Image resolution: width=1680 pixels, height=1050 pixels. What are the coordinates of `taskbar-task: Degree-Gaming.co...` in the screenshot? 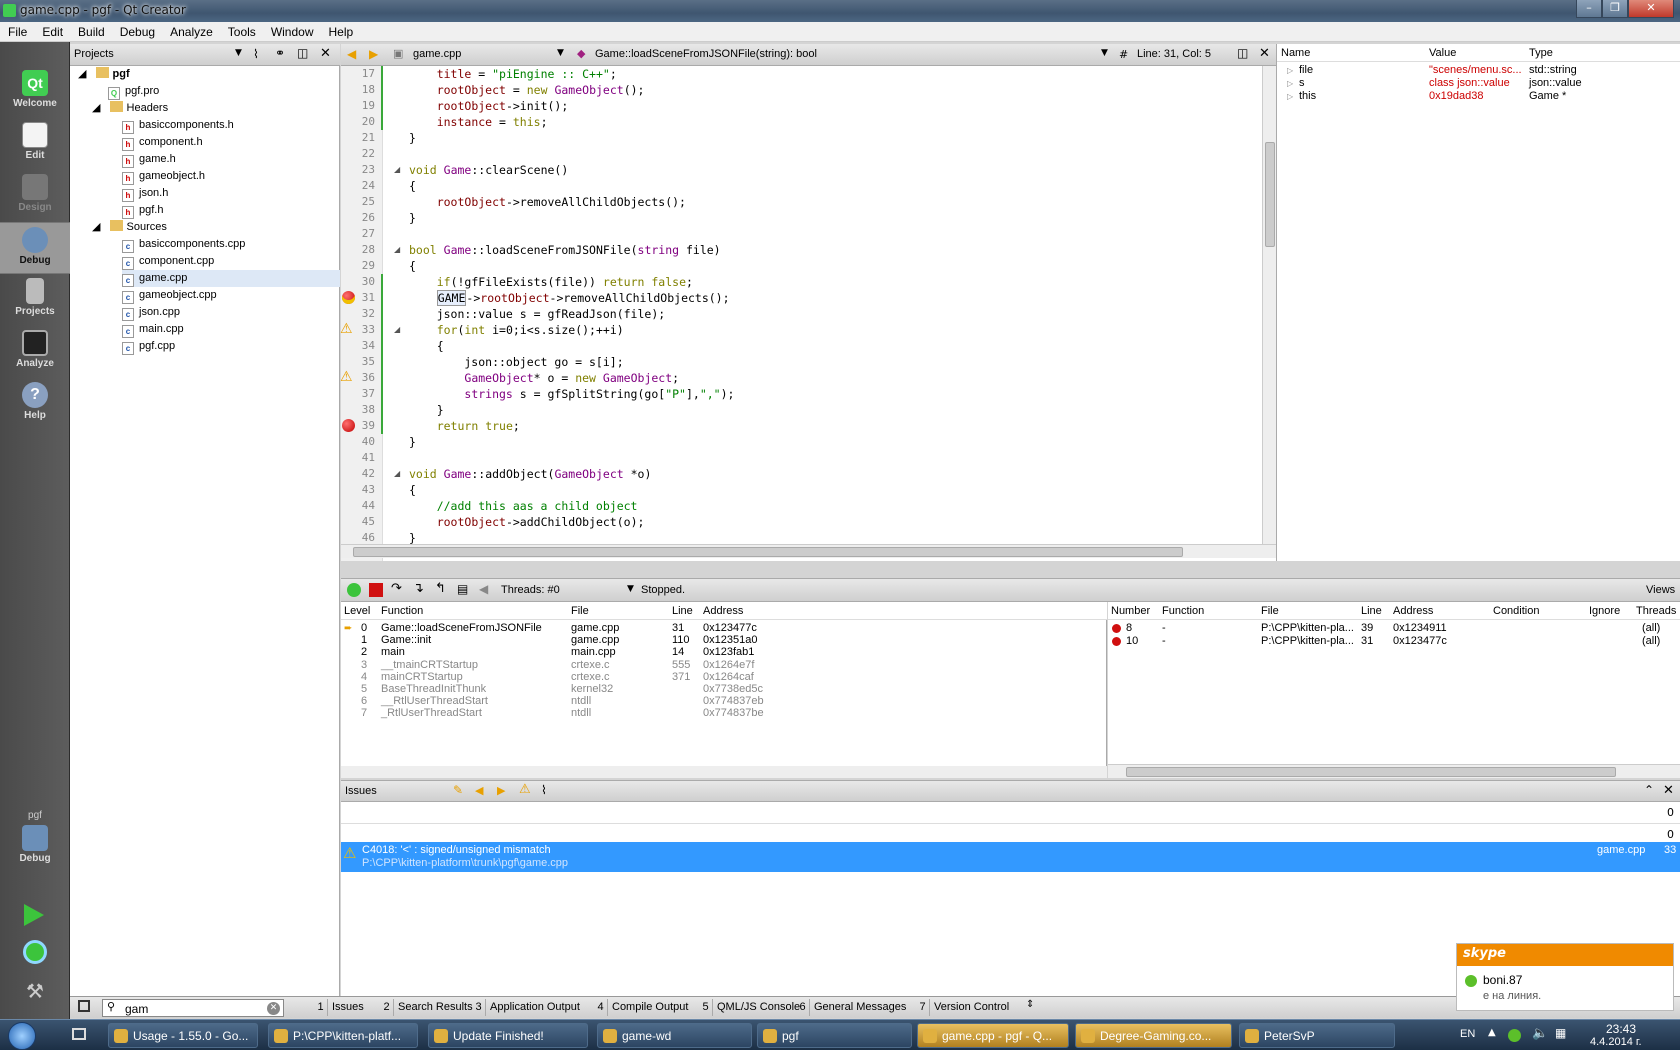 It's located at (1153, 1035).